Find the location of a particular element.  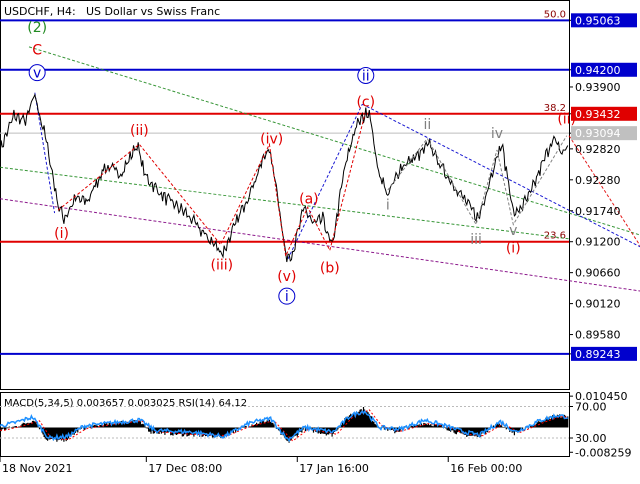

y-tick-label-8: 0.90660 is located at coordinates (598, 273).